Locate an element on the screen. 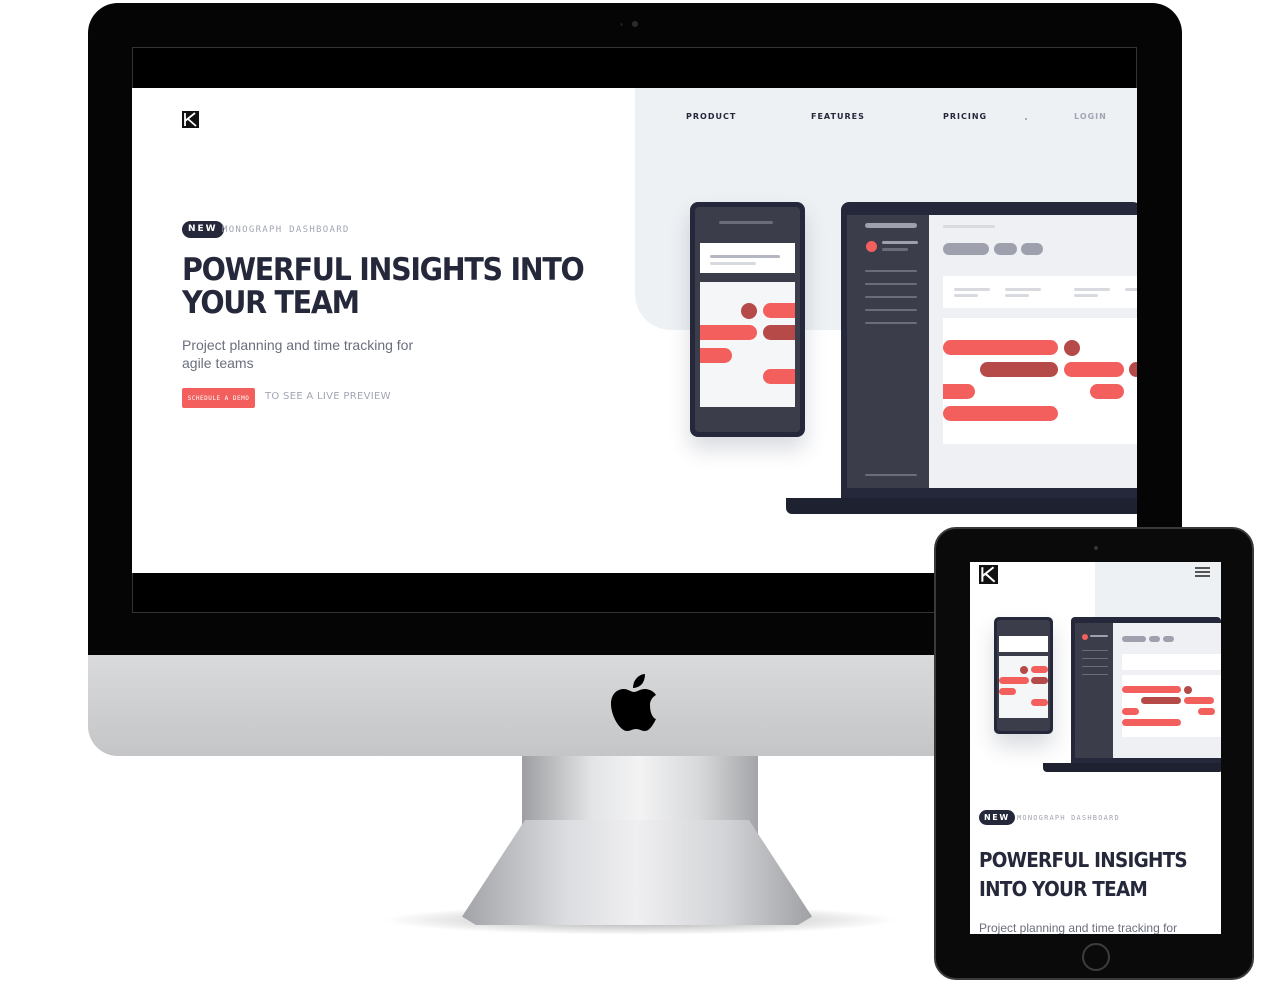  nav-product: PRODUCT is located at coordinates (711, 116).